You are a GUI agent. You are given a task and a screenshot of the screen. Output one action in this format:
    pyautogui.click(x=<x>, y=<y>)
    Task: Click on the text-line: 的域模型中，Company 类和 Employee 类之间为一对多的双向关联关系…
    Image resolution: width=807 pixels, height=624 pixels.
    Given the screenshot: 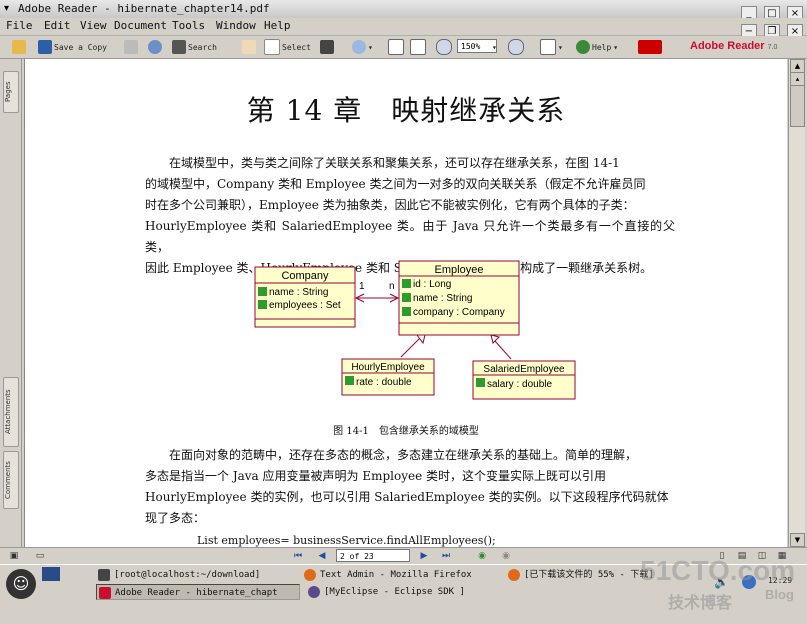 What is the action you would take?
    pyautogui.click(x=395, y=184)
    